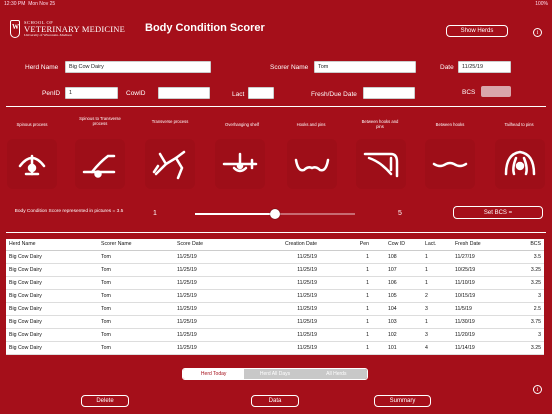  What do you see at coordinates (336, 374) in the screenshot?
I see `filter-all-herds: All Herds` at bounding box center [336, 374].